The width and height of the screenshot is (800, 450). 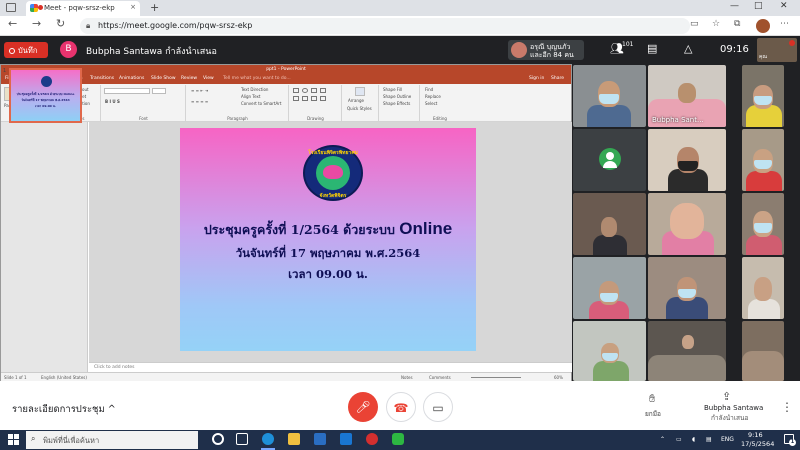 I want to click on input-language: ENG, so click(x=727, y=439).